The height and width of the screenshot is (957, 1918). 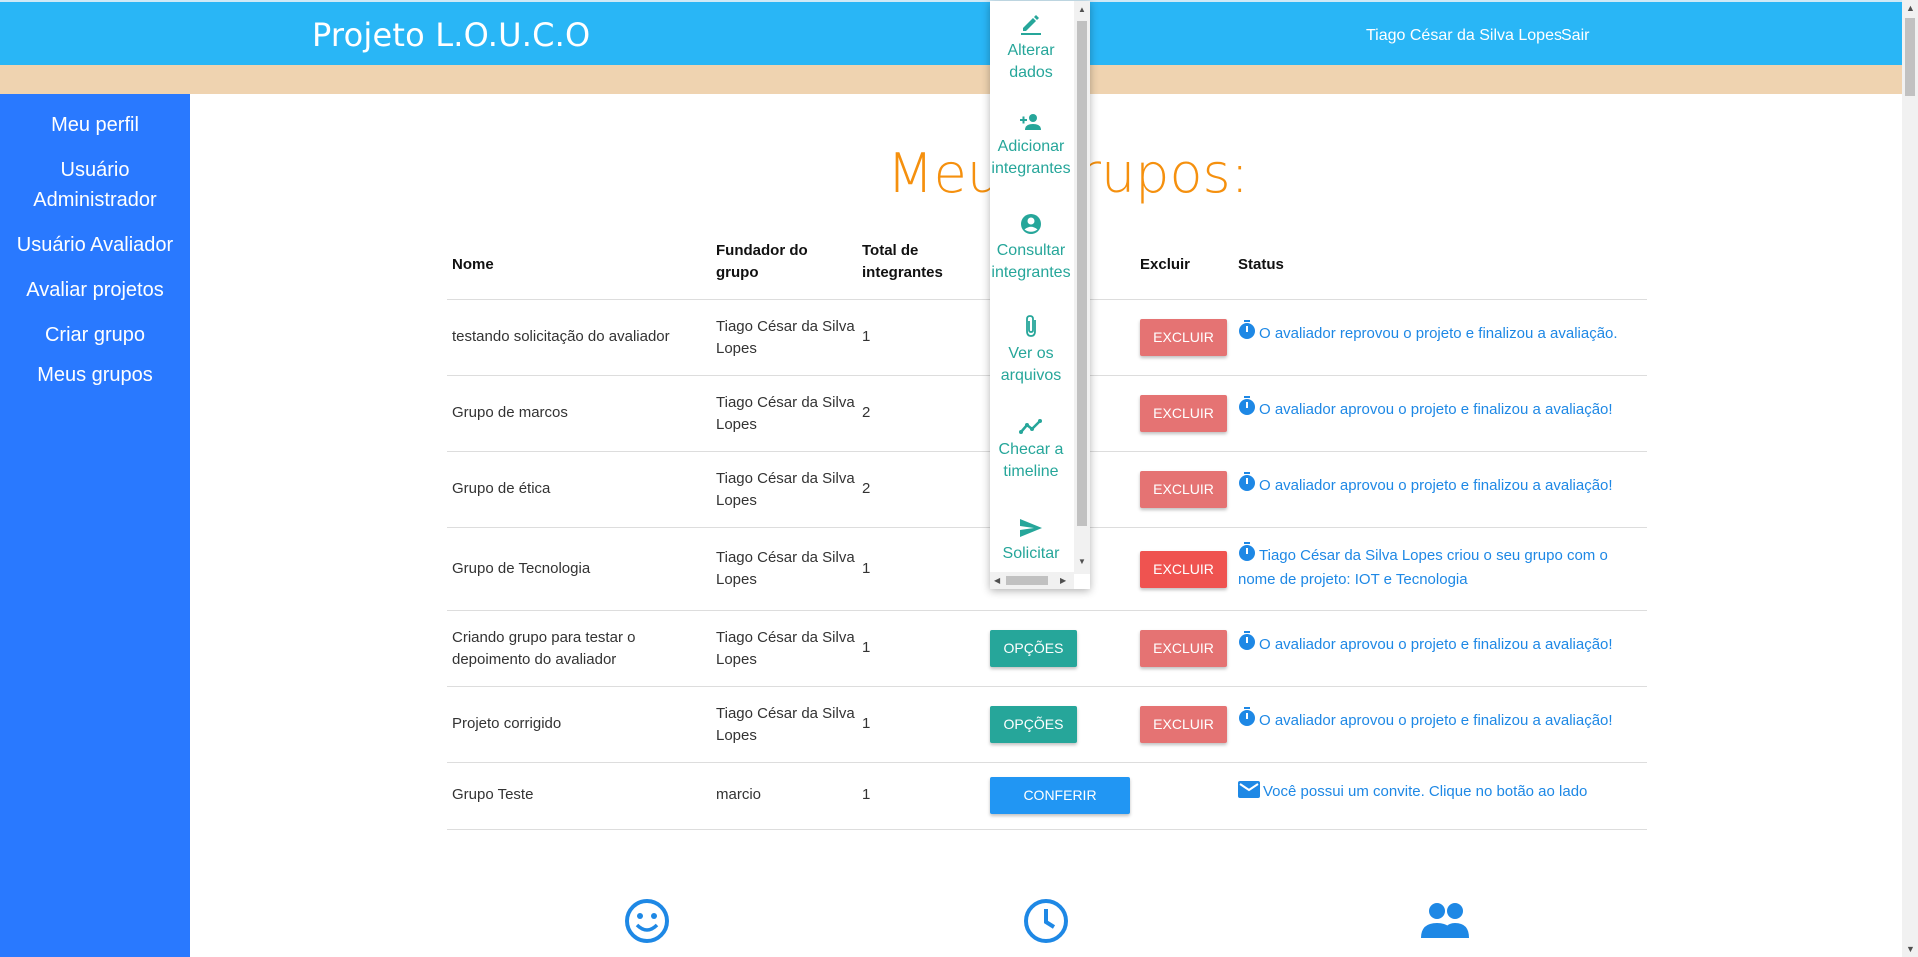 I want to click on dropdown-item-consultar-integrantes: Consultar integrantes, so click(x=1031, y=248).